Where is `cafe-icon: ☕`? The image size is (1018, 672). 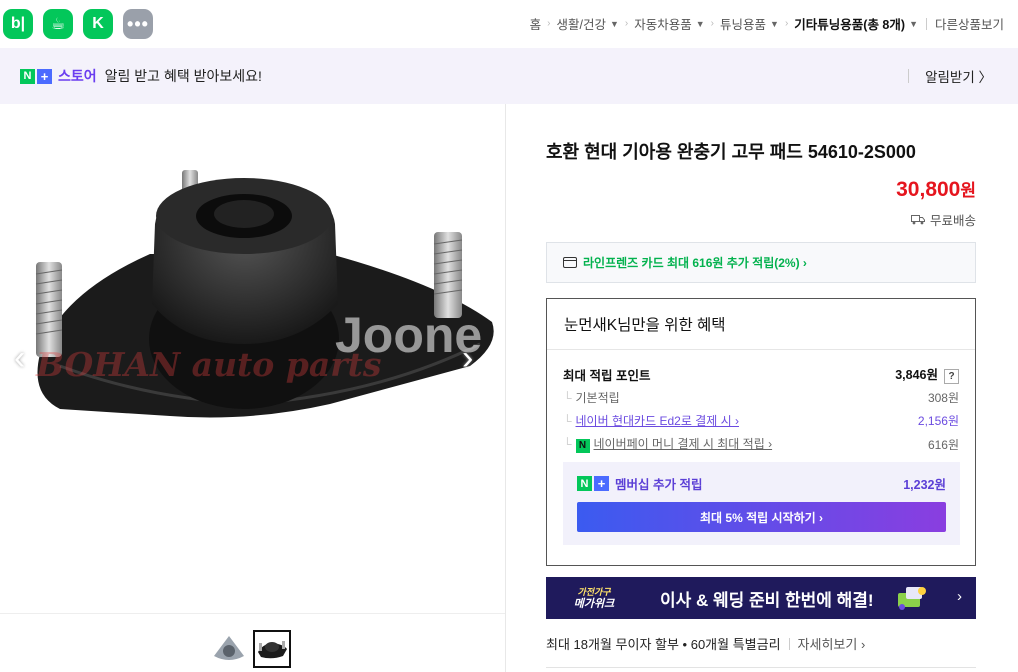 cafe-icon: ☕ is located at coordinates (58, 24).